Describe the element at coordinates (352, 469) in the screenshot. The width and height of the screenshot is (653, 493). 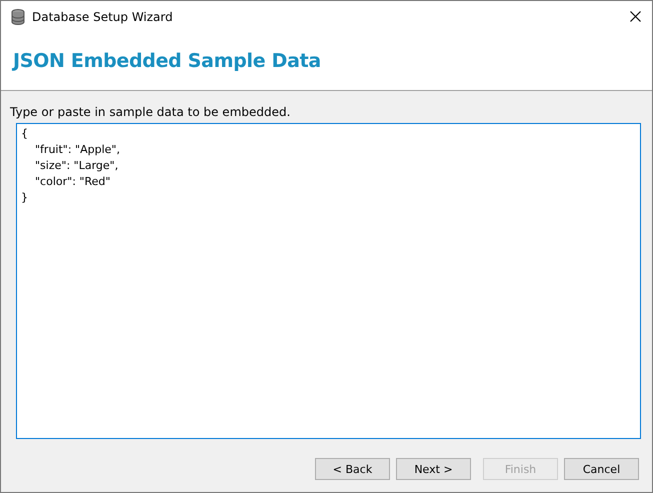
I see `wizard-button: < Back` at that location.